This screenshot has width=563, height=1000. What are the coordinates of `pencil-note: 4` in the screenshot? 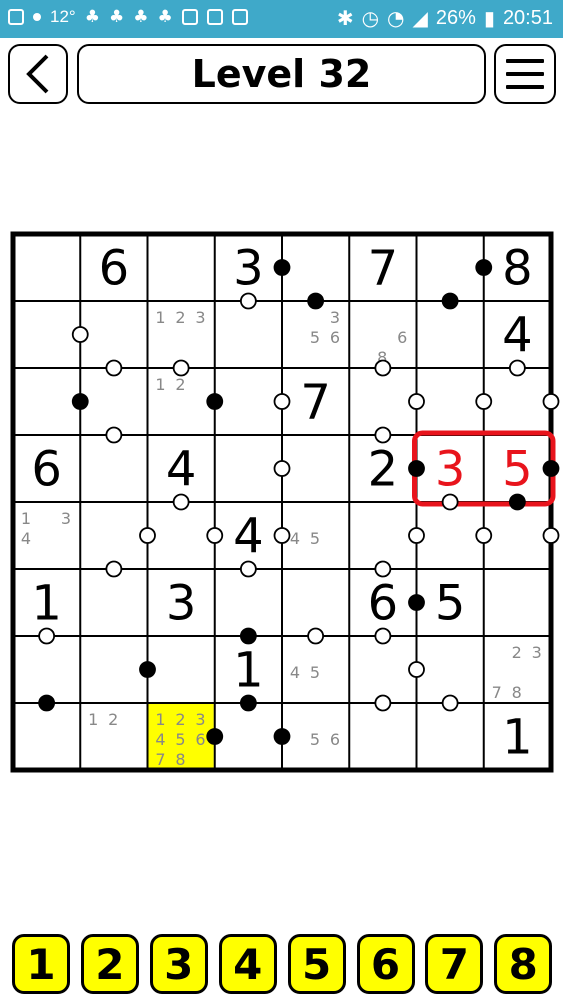 It's located at (160, 739).